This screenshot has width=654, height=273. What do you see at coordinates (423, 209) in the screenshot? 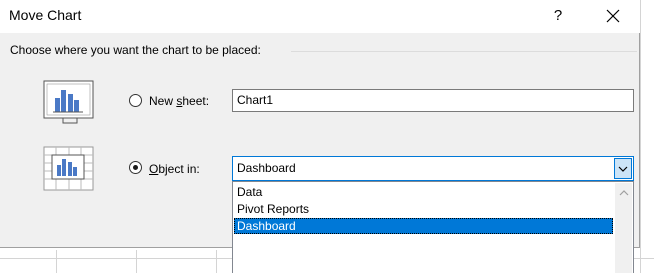
I see `dropdown-option-pivot-reports: Pivot Reports` at bounding box center [423, 209].